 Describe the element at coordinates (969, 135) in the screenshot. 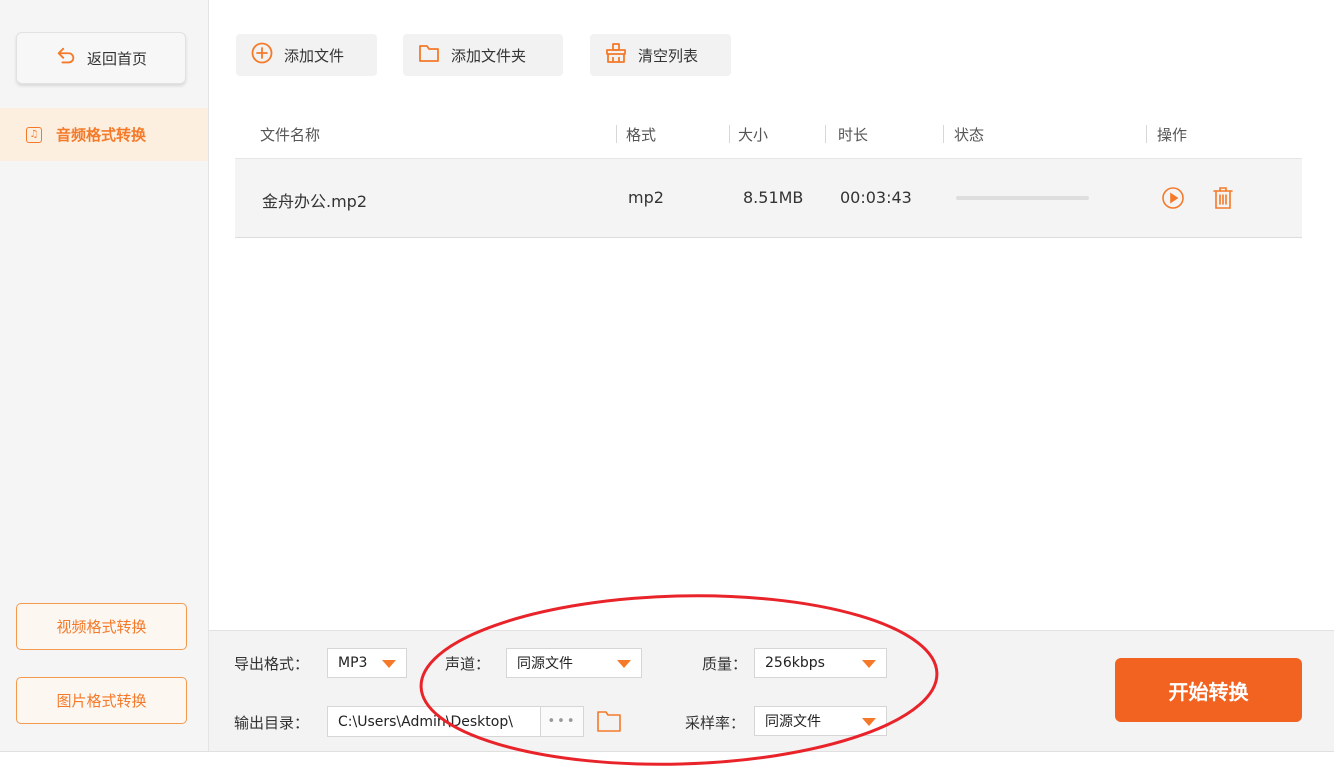

I see `header-status: 状态` at that location.